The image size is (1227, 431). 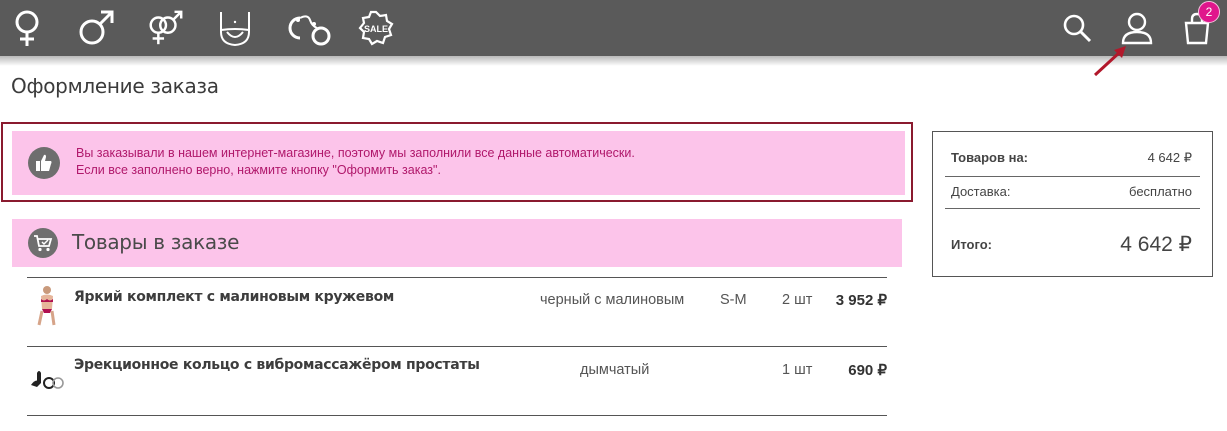 What do you see at coordinates (990, 157) in the screenshot?
I see `goods-label: Товаров на:` at bounding box center [990, 157].